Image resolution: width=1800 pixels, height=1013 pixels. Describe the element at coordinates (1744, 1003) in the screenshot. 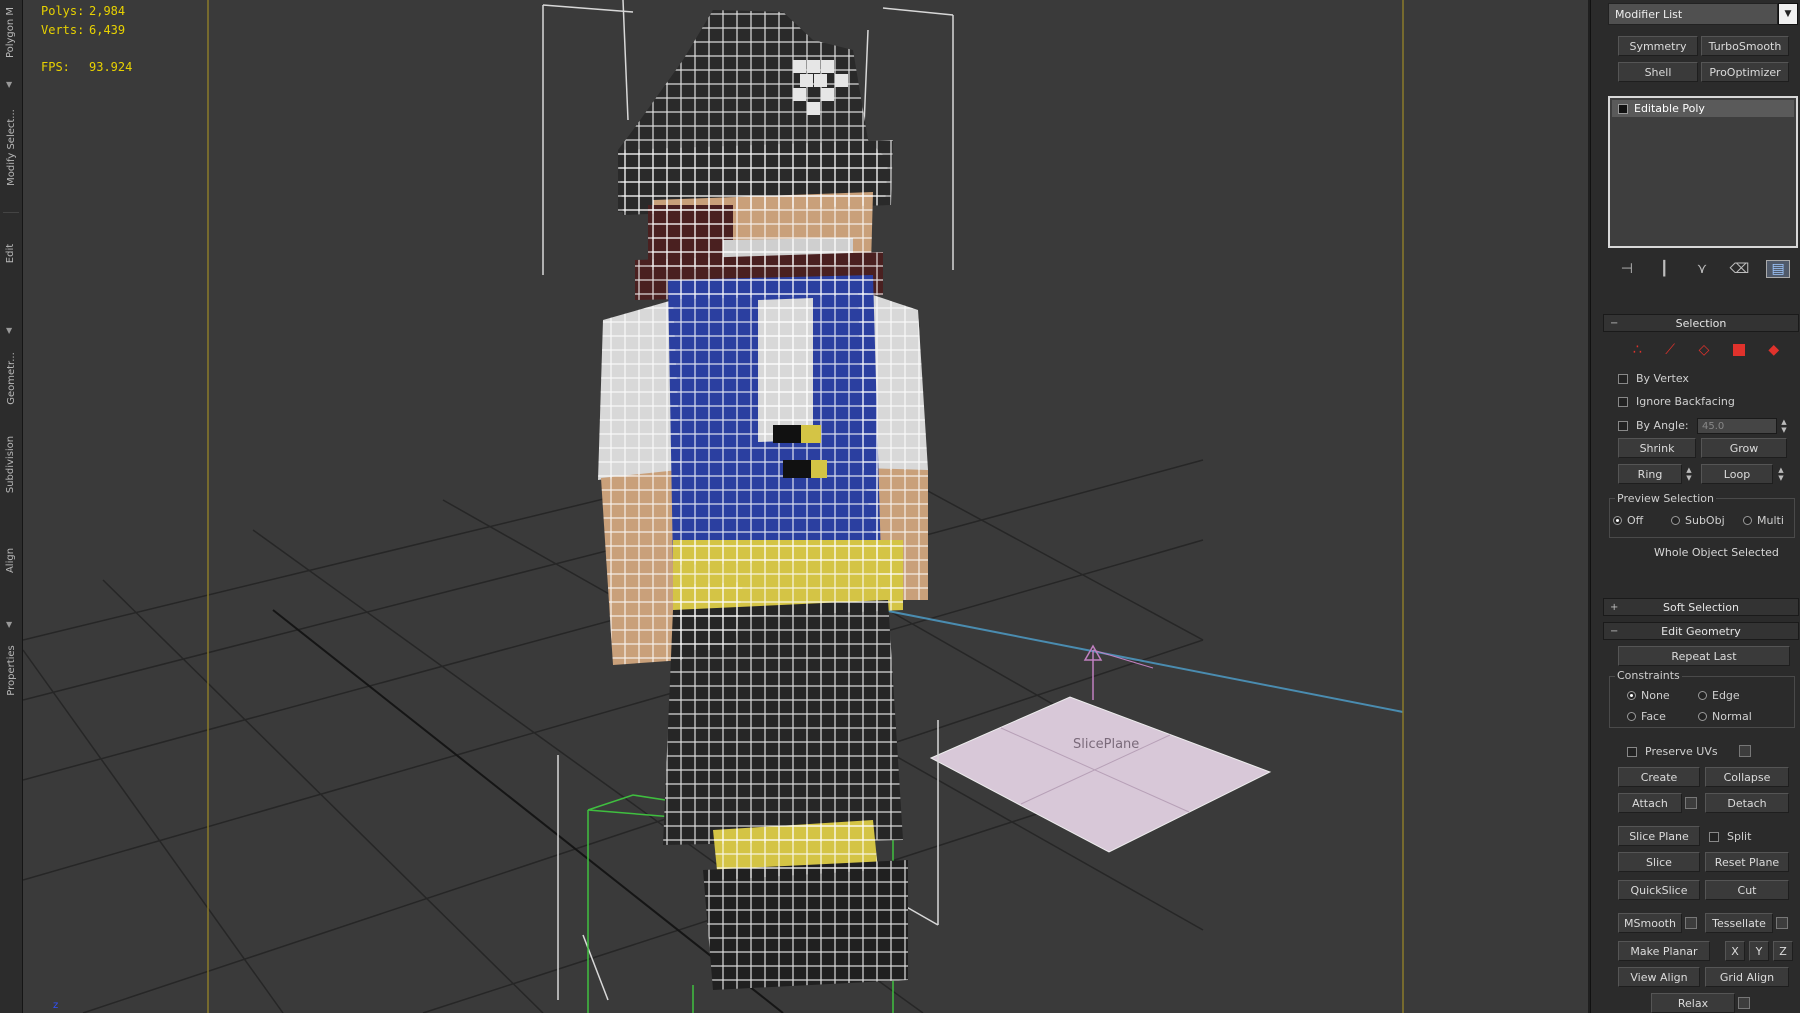

I see `relax-settings-icon` at that location.